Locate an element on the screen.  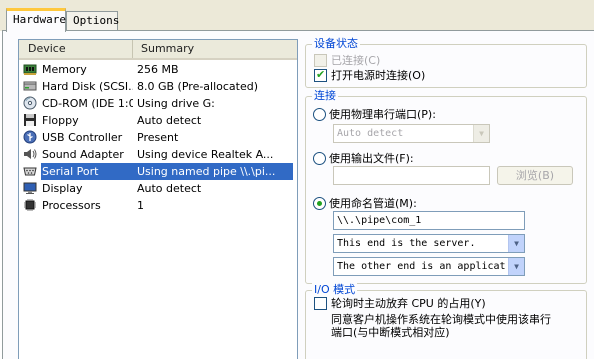
device-row-cdrom: CD-ROM (IDE 1:0) Using drive G: is located at coordinates (158, 103).